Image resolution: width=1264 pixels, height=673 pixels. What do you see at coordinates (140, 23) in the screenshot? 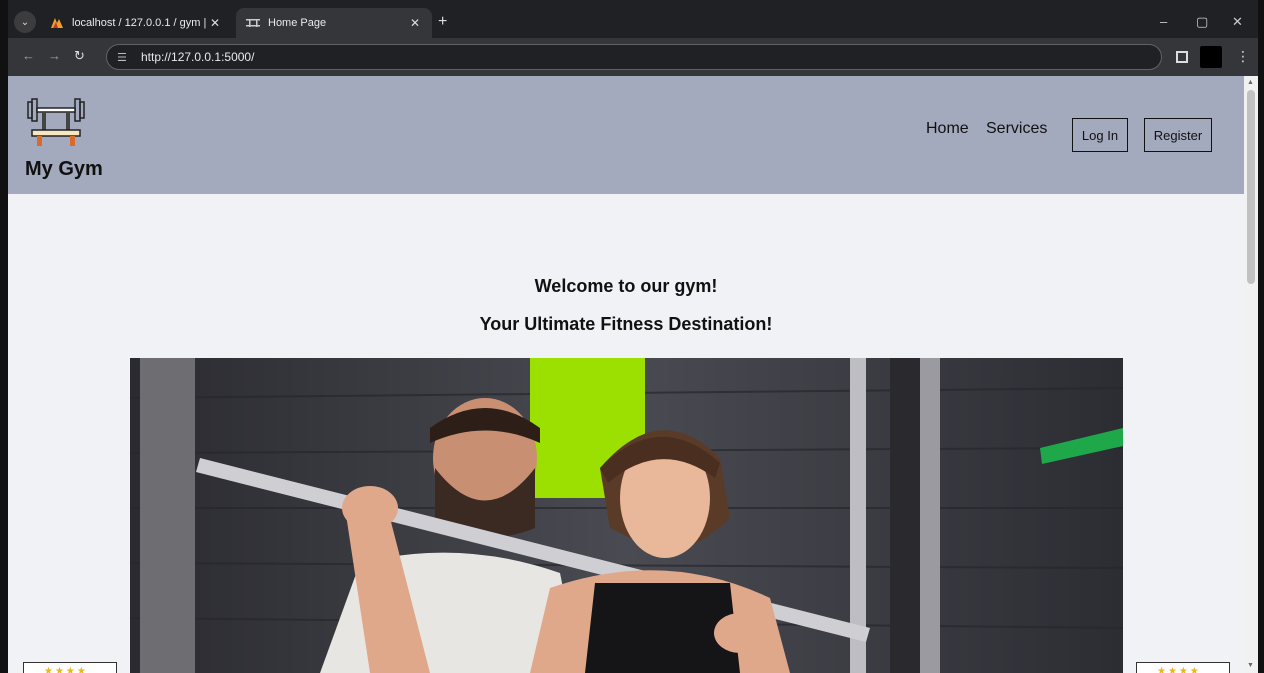
I see `tab-title: localhost / 127.0.0.1 / gym | php` at bounding box center [140, 23].